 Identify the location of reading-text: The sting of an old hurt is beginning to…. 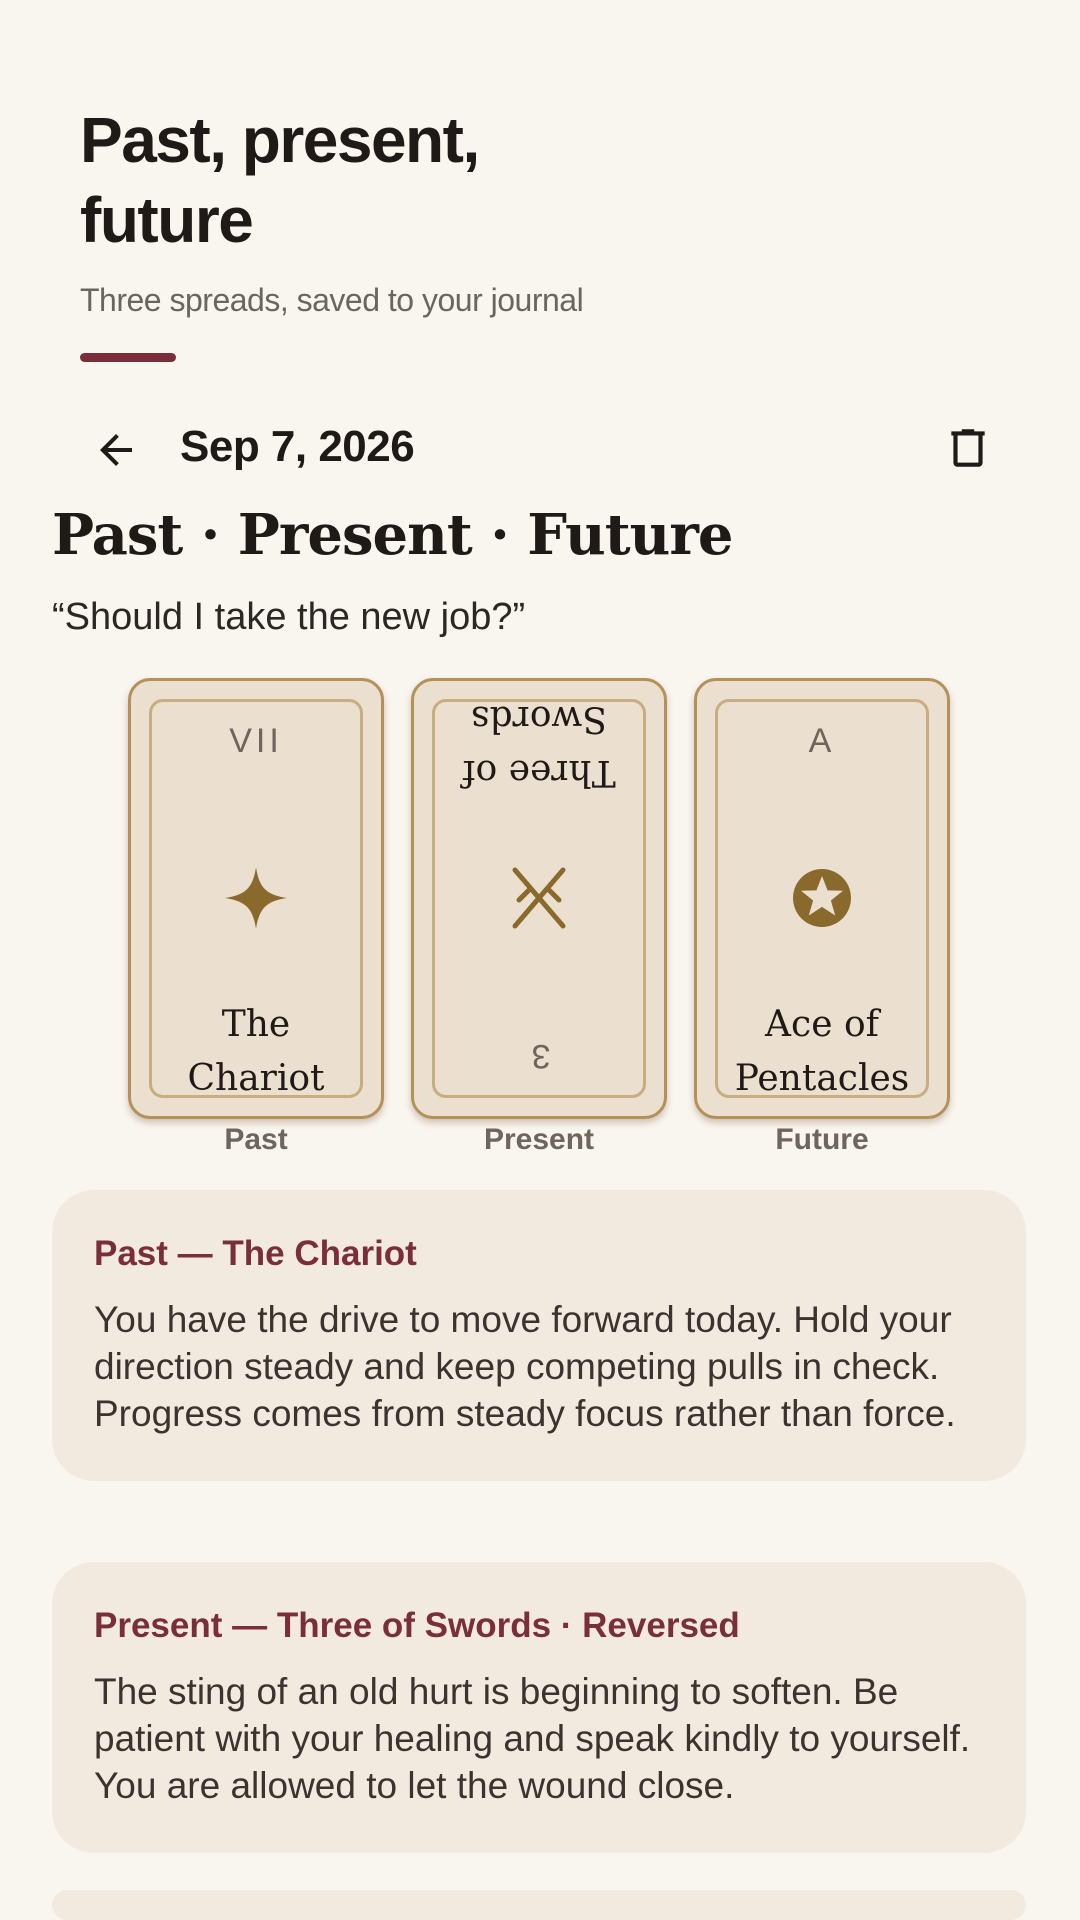
(532, 1738).